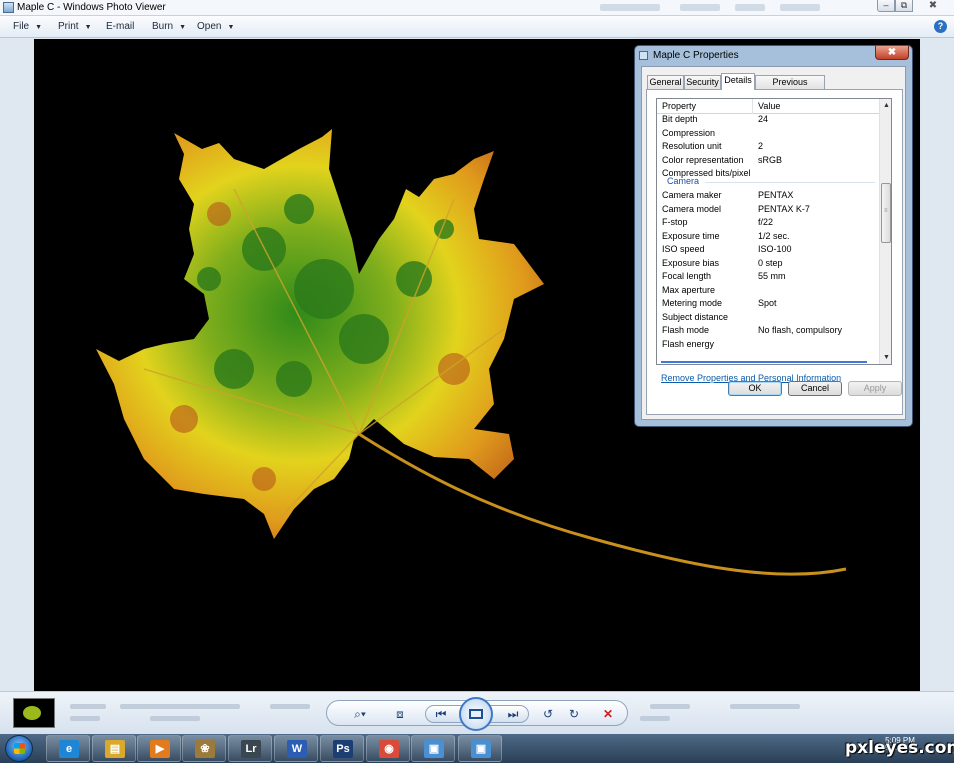 The width and height of the screenshot is (954, 763). What do you see at coordinates (768, 290) in the screenshot?
I see `property-row: Max aperture` at bounding box center [768, 290].